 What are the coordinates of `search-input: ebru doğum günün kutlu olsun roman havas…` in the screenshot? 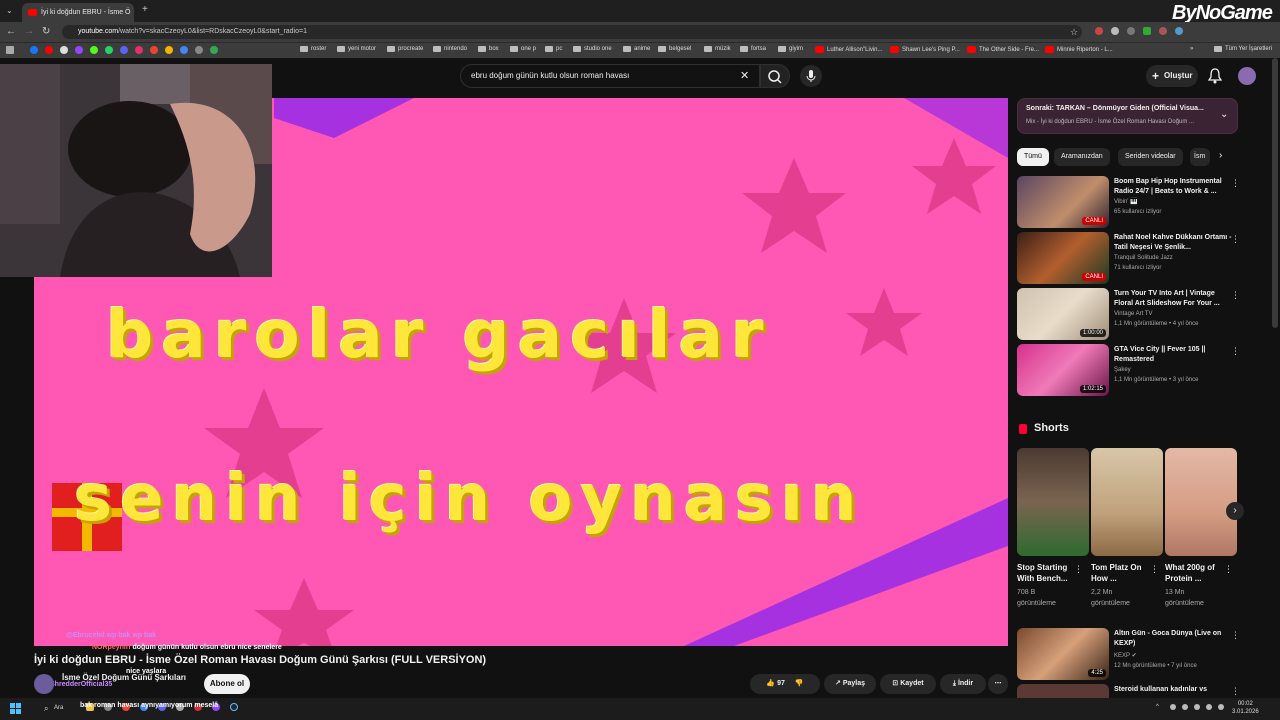 It's located at (610, 76).